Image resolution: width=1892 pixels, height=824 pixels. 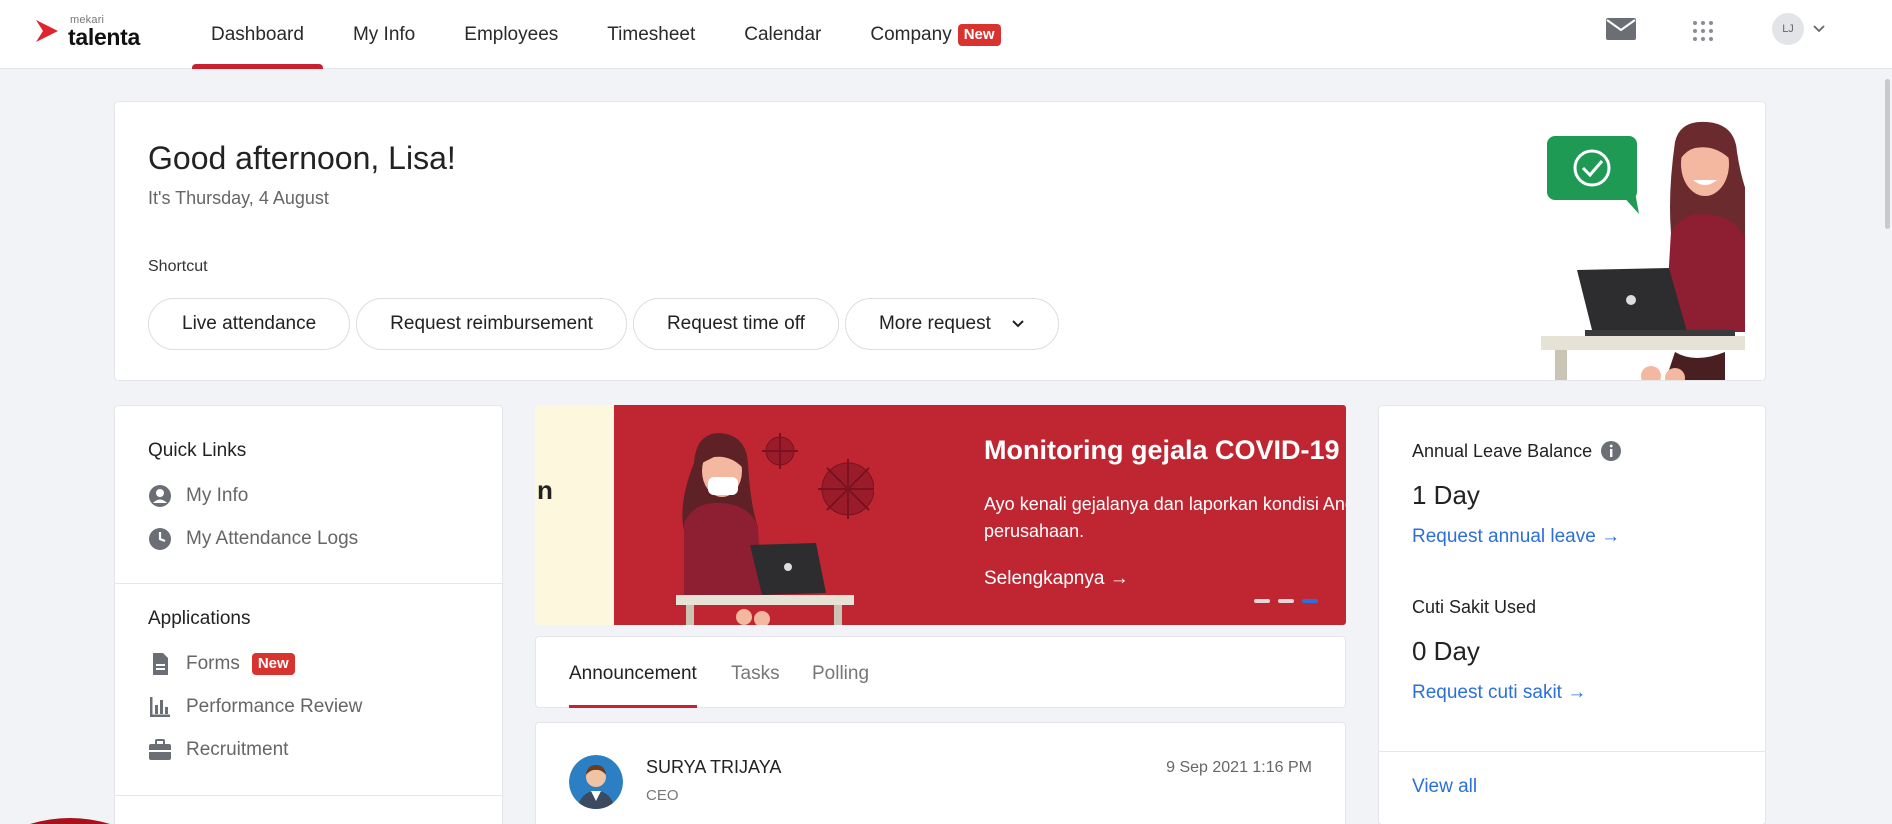 I want to click on greeting-date: It's Thursday, 4 August, so click(x=238, y=198).